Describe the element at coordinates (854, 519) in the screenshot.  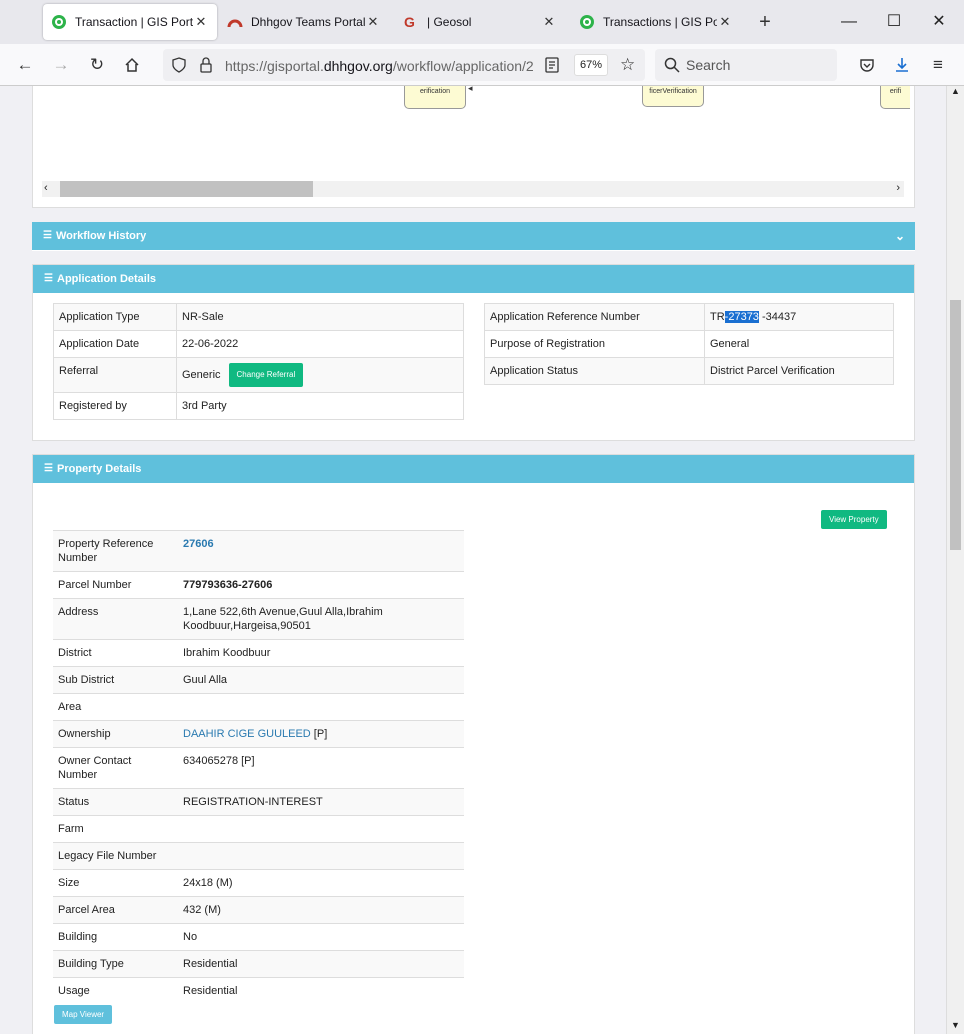
I see `view-property-button: View Property` at that location.